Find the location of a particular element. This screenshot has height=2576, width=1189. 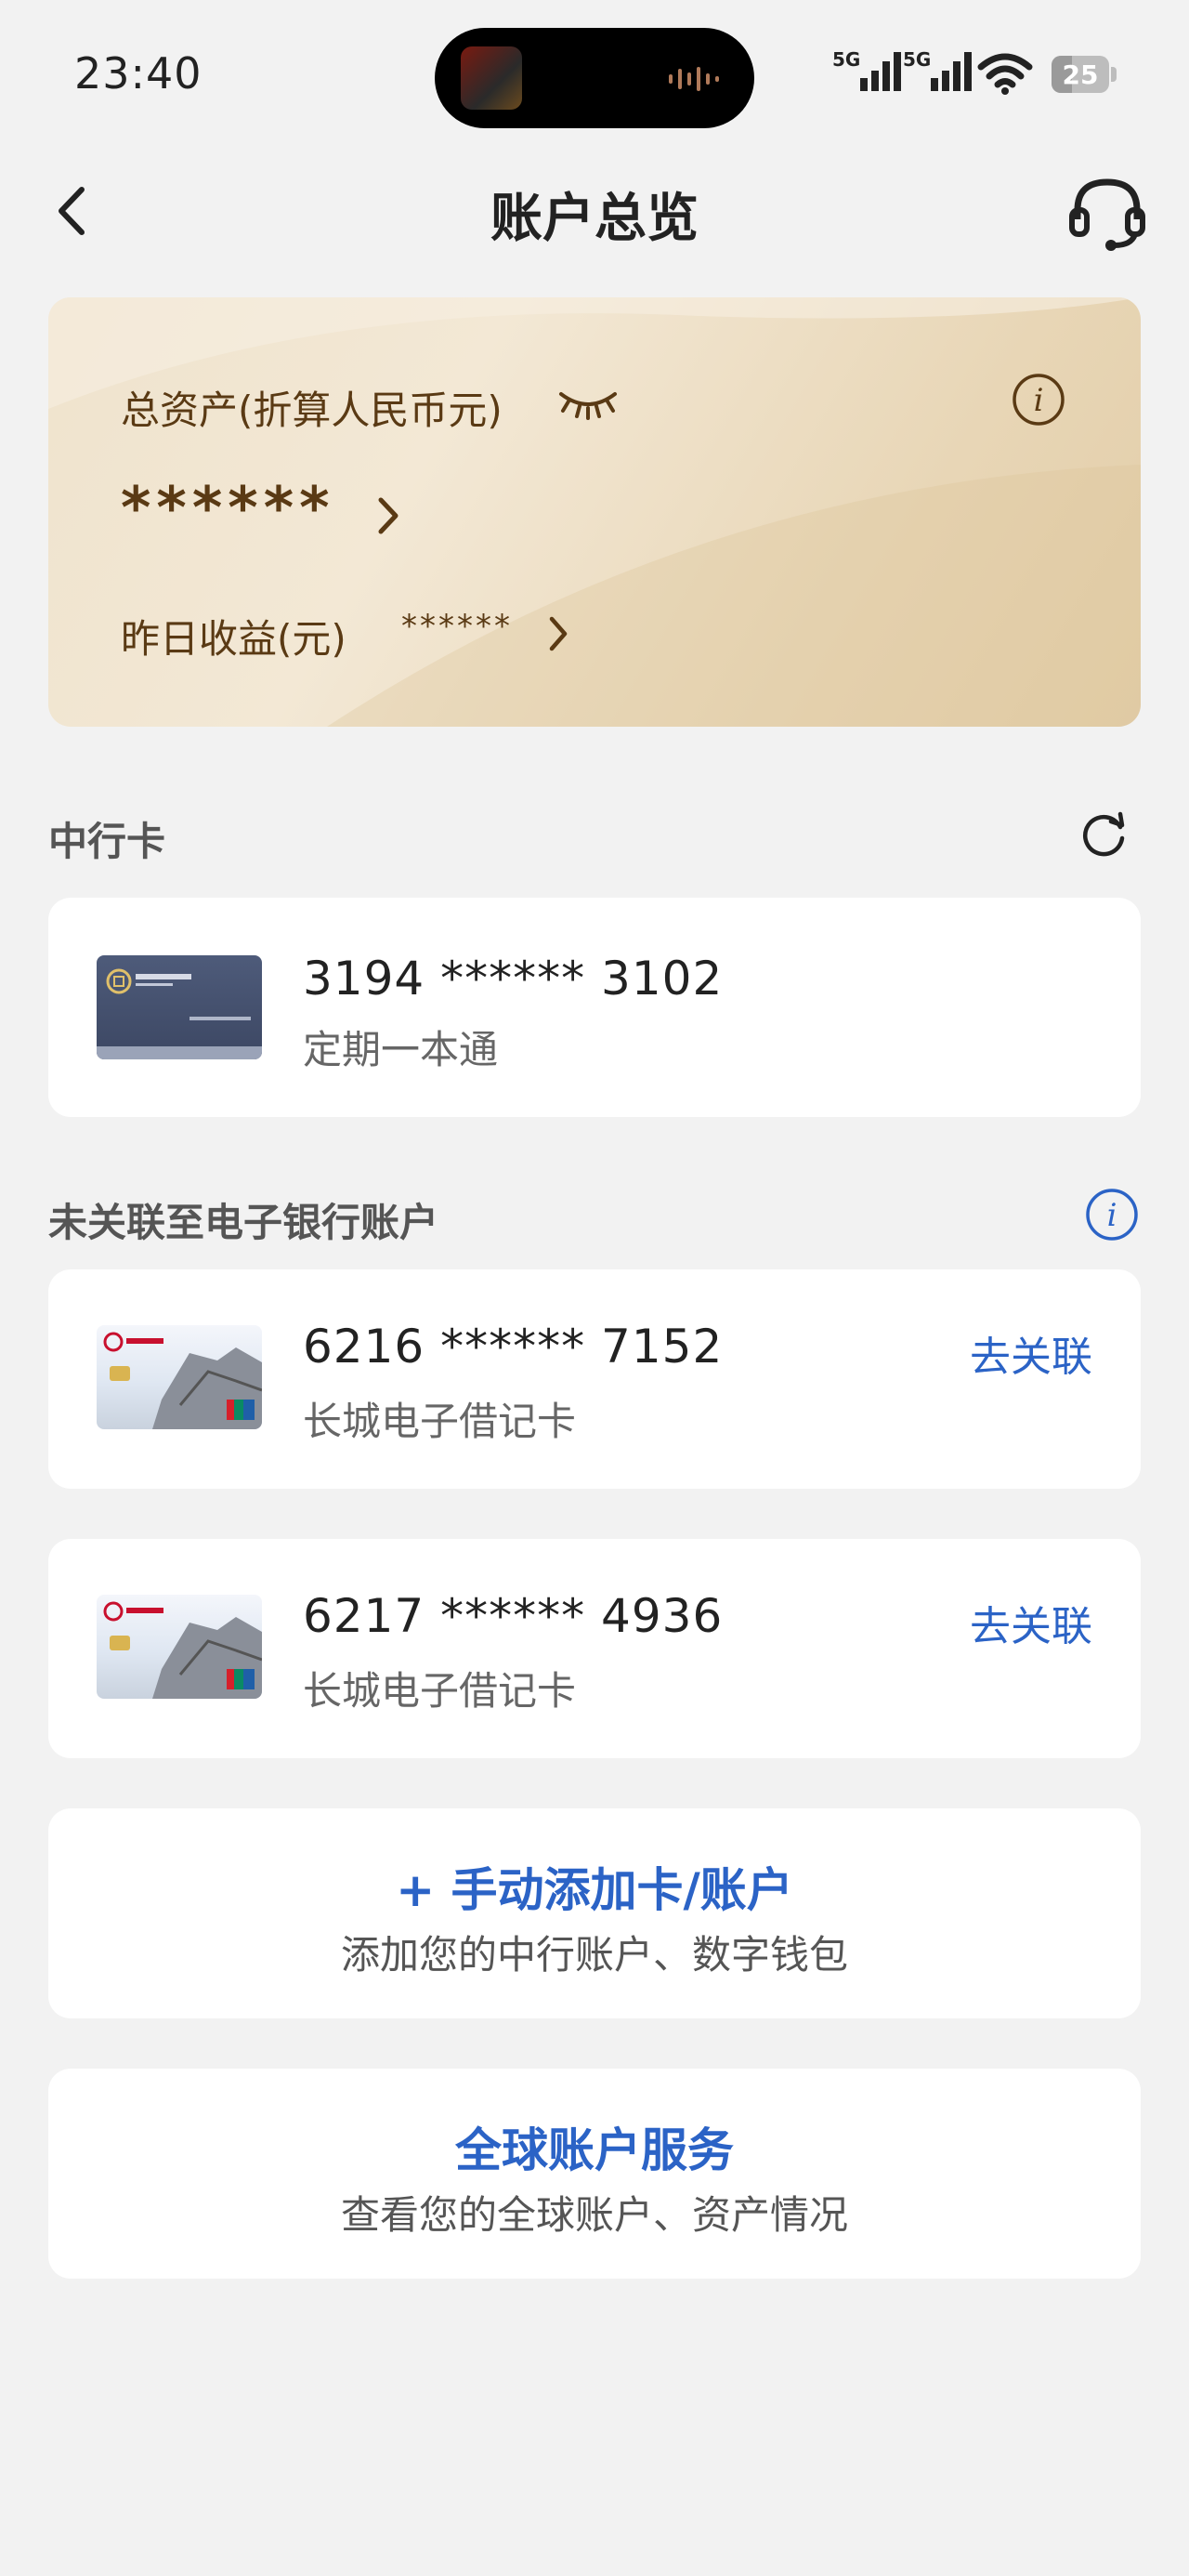

media-thumbnail is located at coordinates (491, 78).